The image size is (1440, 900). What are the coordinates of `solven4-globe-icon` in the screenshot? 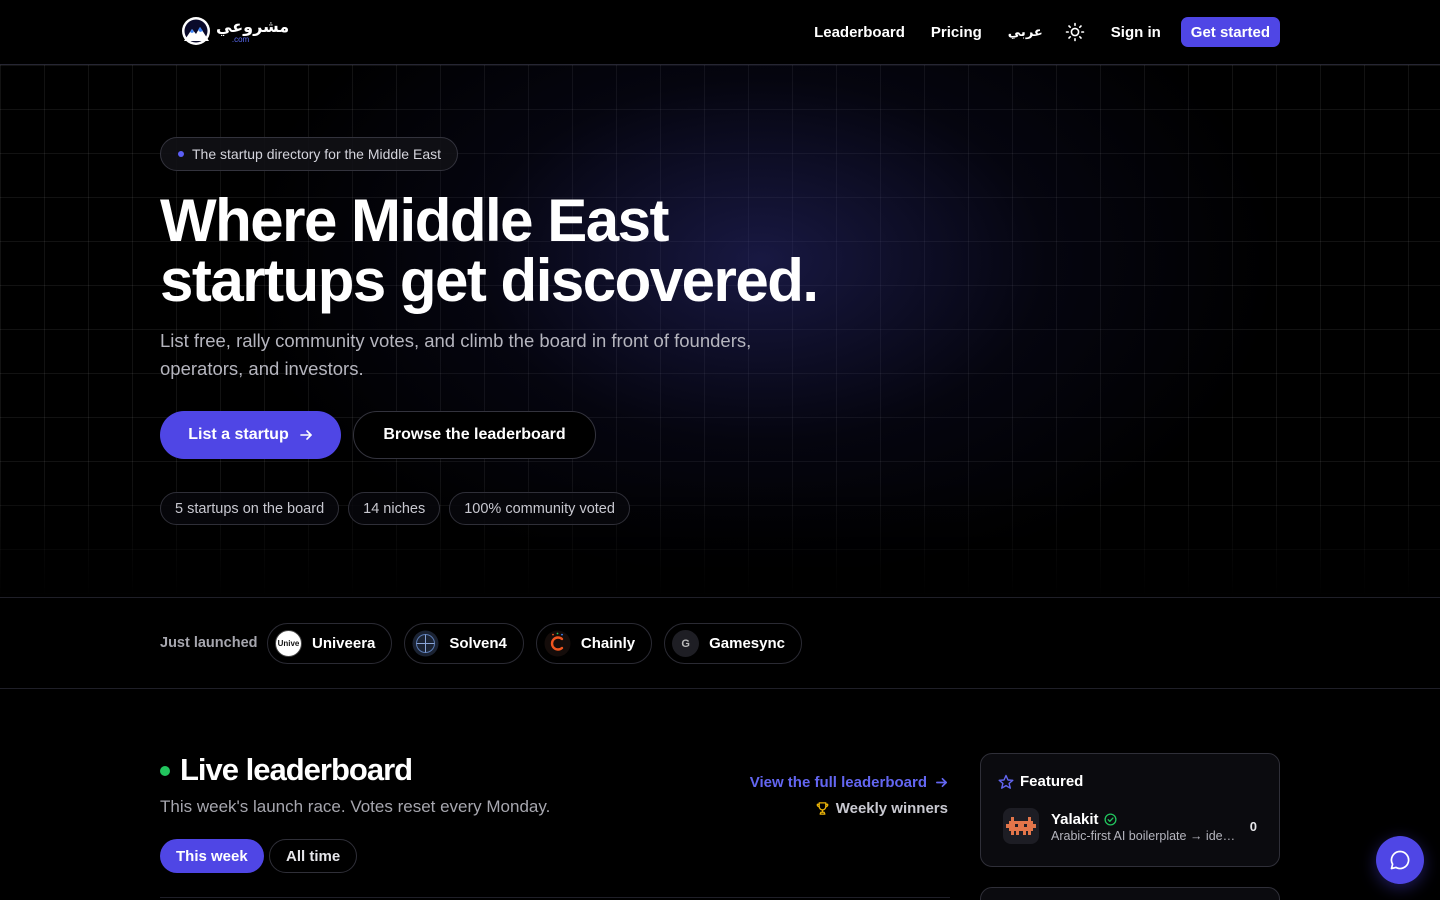 It's located at (425, 643).